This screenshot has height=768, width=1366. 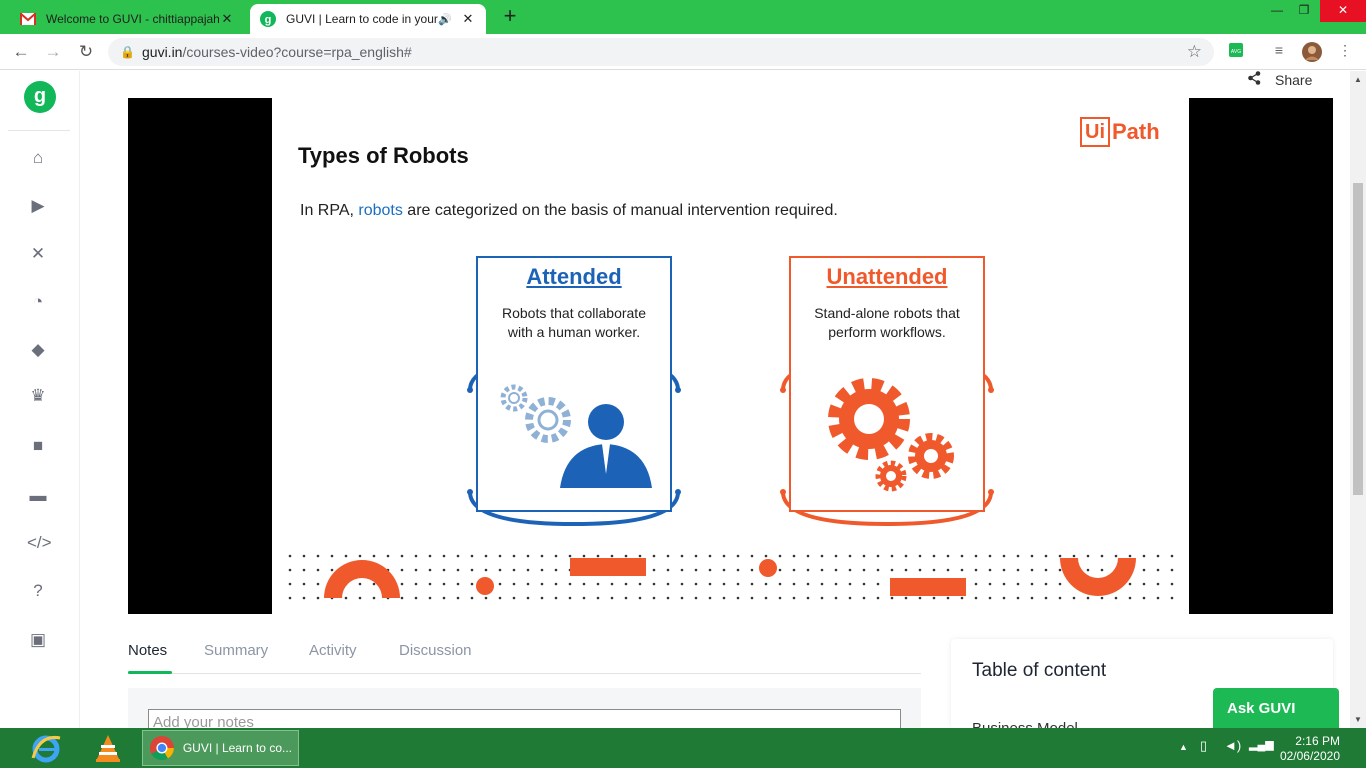 I want to click on share-icon, so click(x=1254, y=79).